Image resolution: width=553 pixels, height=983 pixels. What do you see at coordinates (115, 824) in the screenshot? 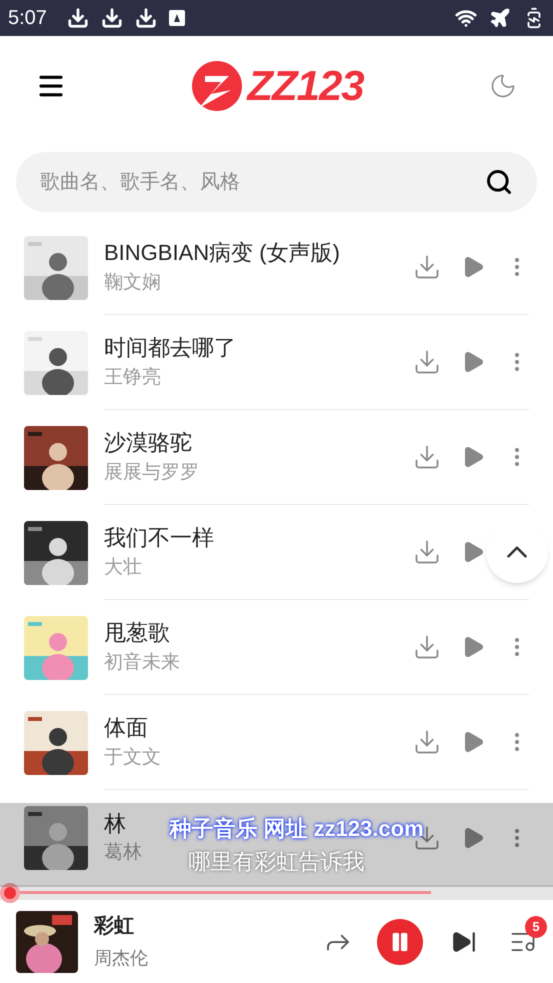
I see `song-title: 林` at bounding box center [115, 824].